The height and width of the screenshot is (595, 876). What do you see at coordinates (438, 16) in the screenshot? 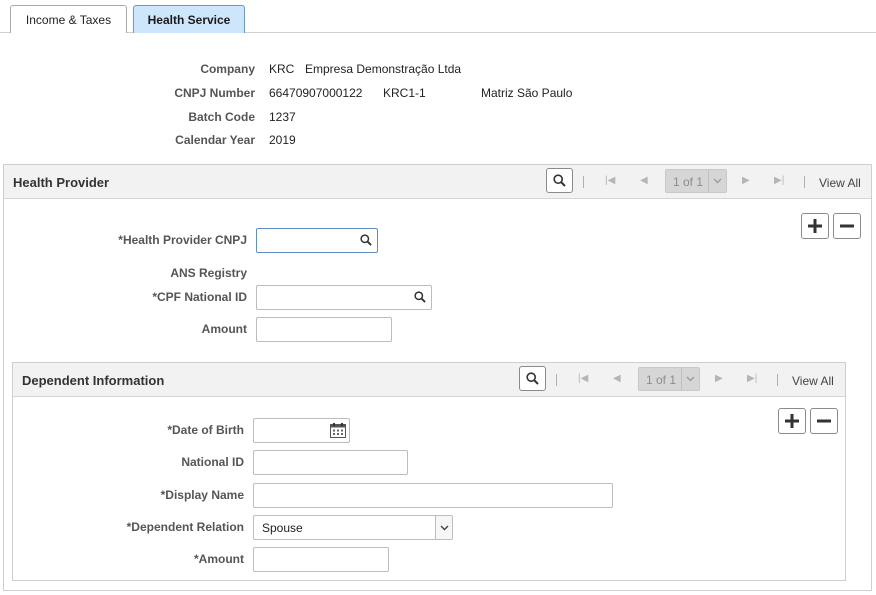
I see `tab-bar: Income & Taxes Health Service` at bounding box center [438, 16].